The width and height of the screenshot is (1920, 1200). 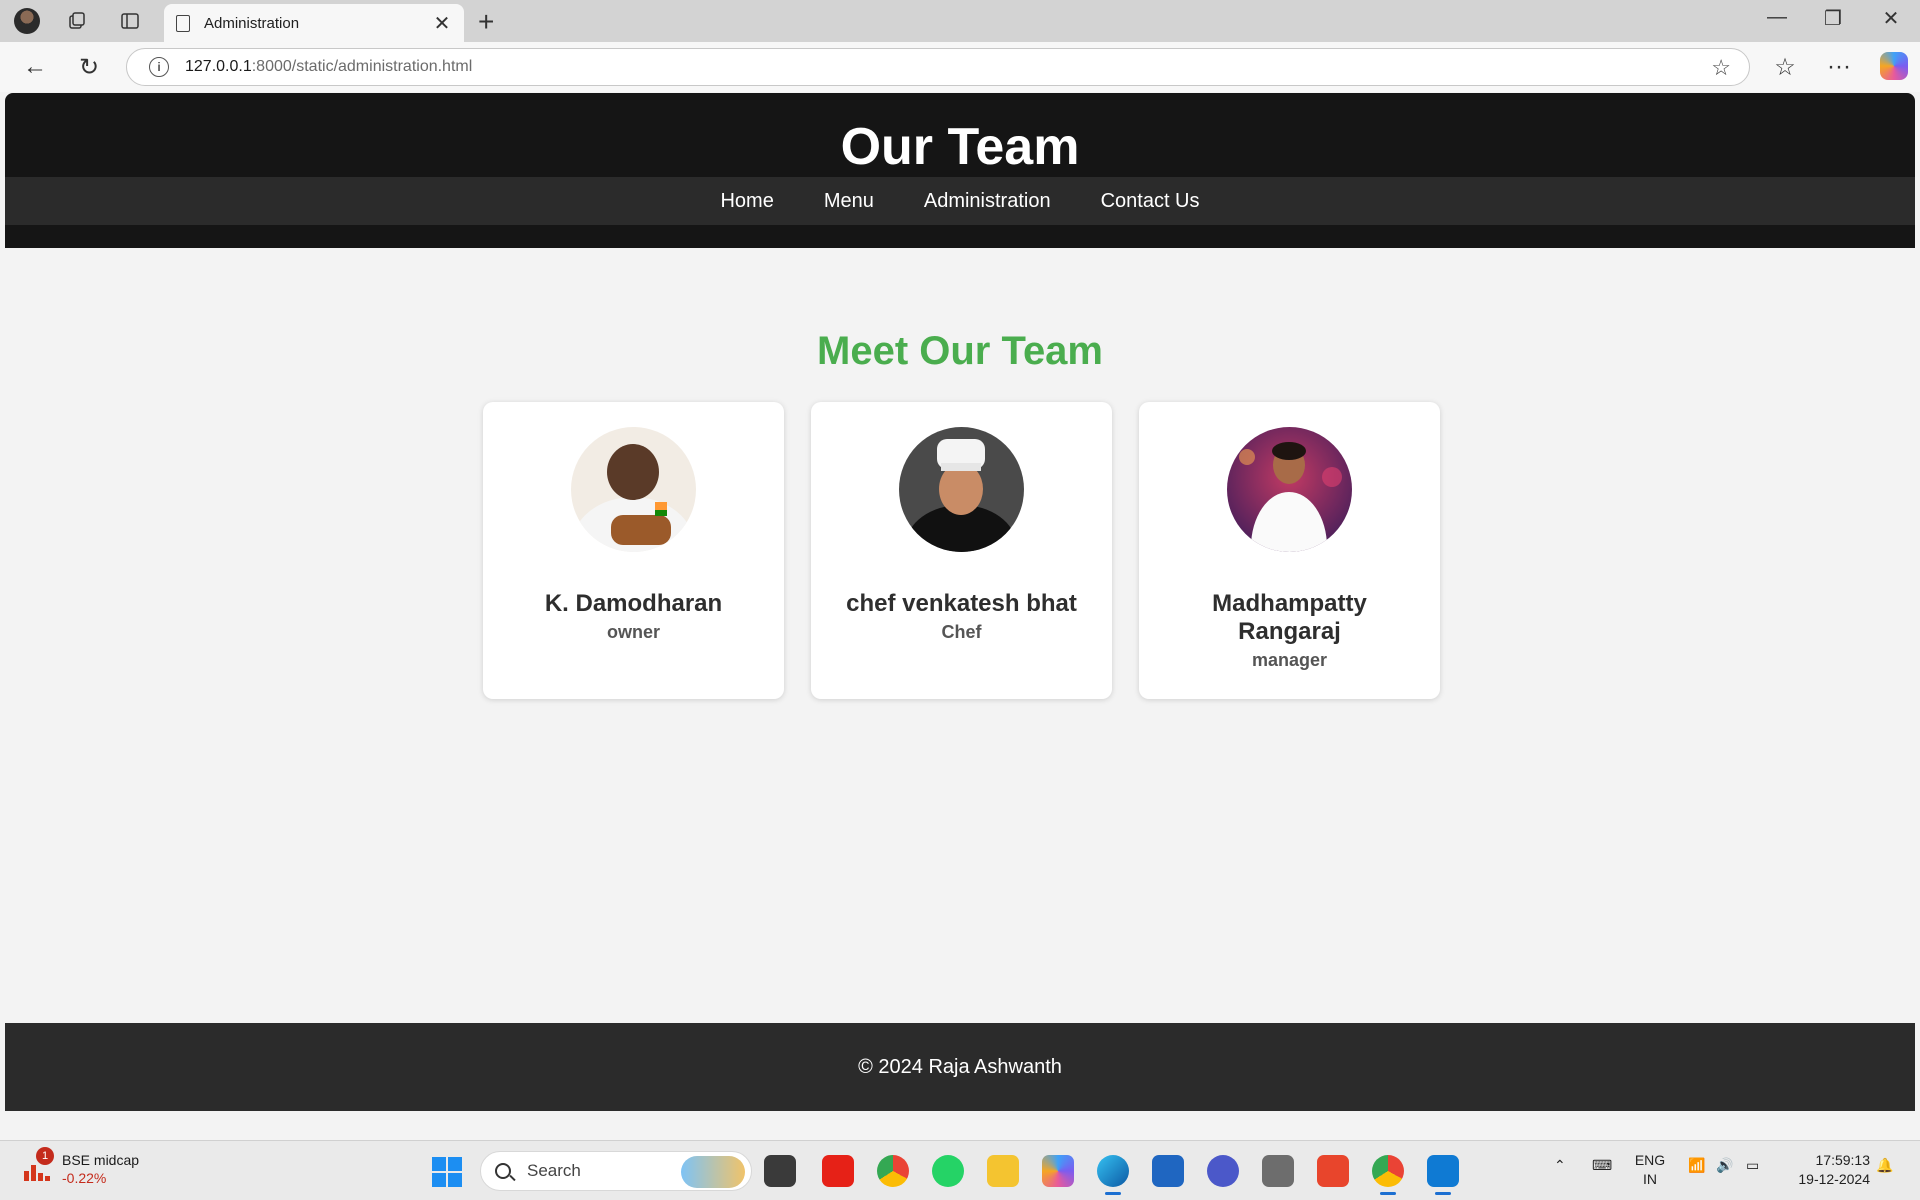 I want to click on language-indicator: ENG IN, so click(x=1650, y=1170).